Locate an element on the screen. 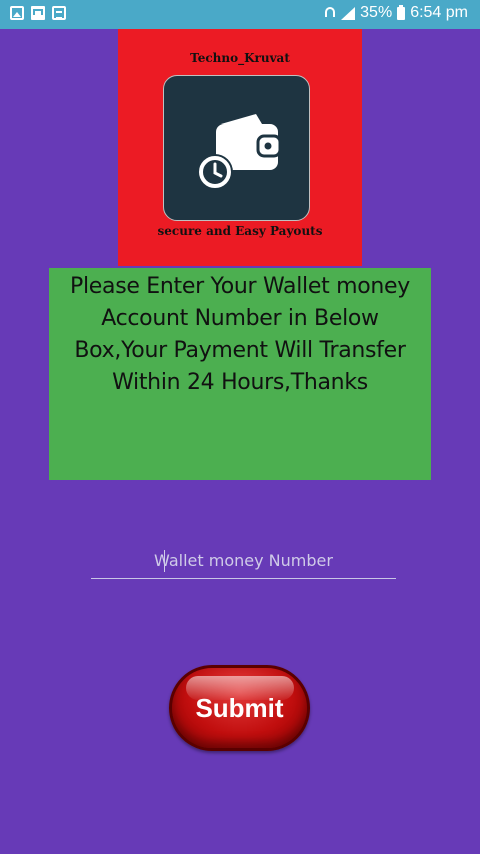 Image resolution: width=480 pixels, height=854 pixels. status-bar: 35% 6:54 pm is located at coordinates (240, 14).